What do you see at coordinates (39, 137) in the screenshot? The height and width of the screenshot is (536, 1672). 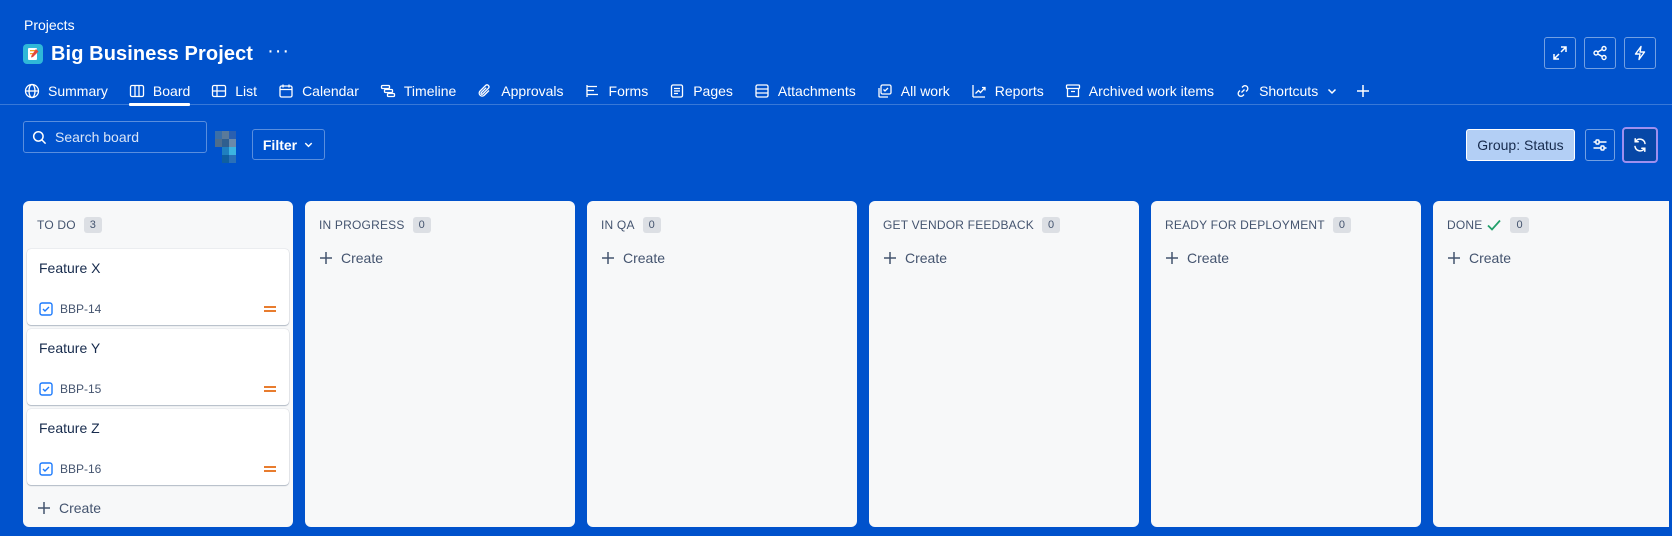 I see `search-icon` at bounding box center [39, 137].